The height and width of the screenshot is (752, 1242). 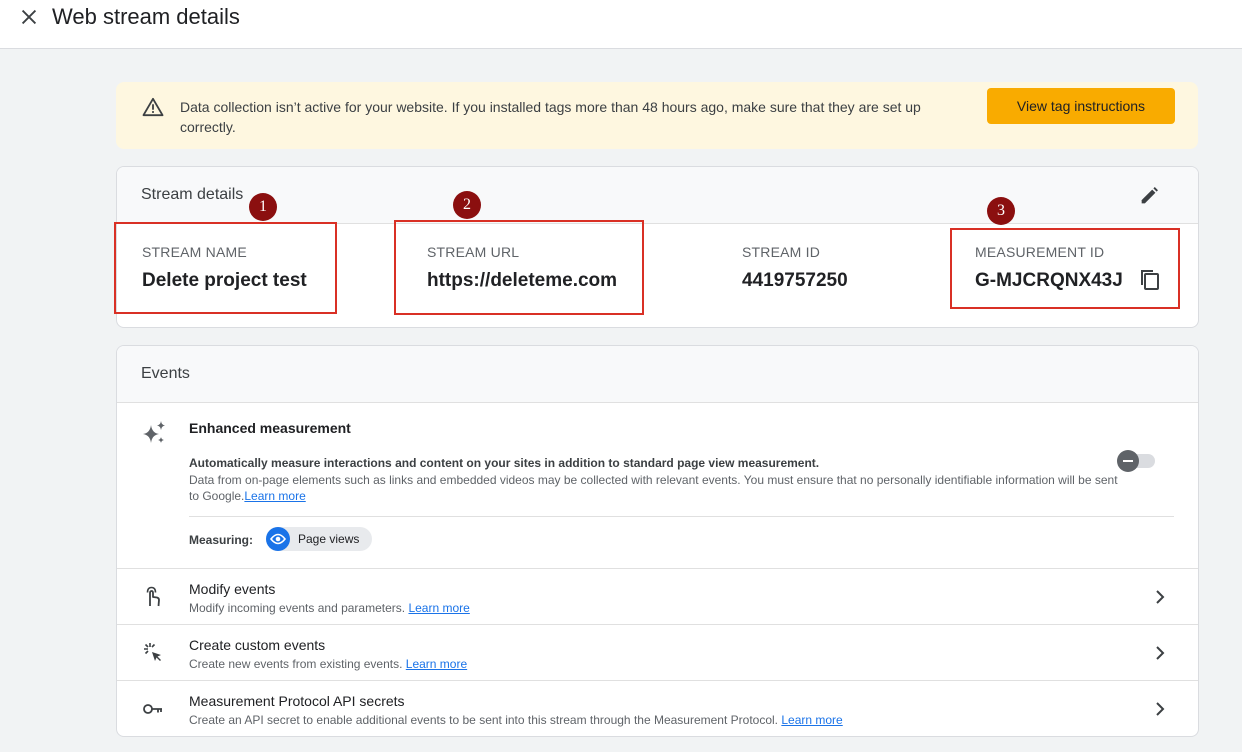 What do you see at coordinates (29, 17) in the screenshot?
I see `close-icon` at bounding box center [29, 17].